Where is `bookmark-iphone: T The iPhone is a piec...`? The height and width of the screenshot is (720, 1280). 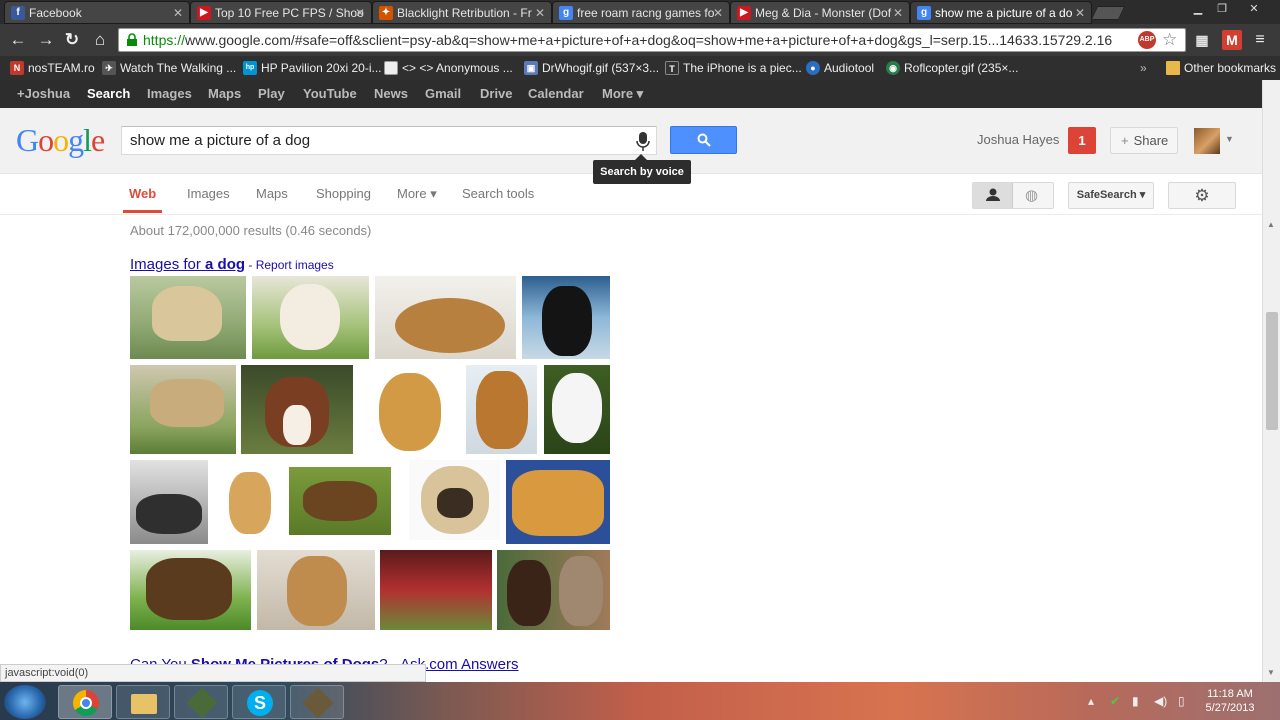
bookmark-iphone: T The iPhone is a piec... is located at coordinates (733, 68).